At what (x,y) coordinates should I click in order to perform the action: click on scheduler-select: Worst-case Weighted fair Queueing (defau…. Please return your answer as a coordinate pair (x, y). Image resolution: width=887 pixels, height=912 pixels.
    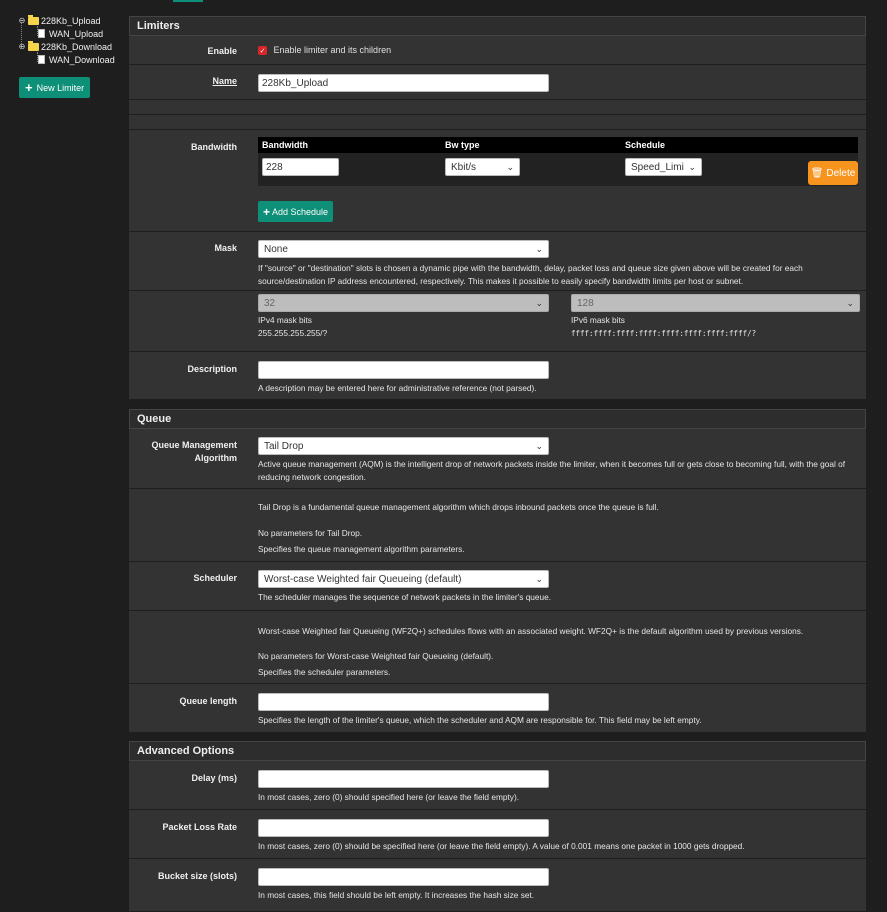
    Looking at the image, I should click on (403, 579).